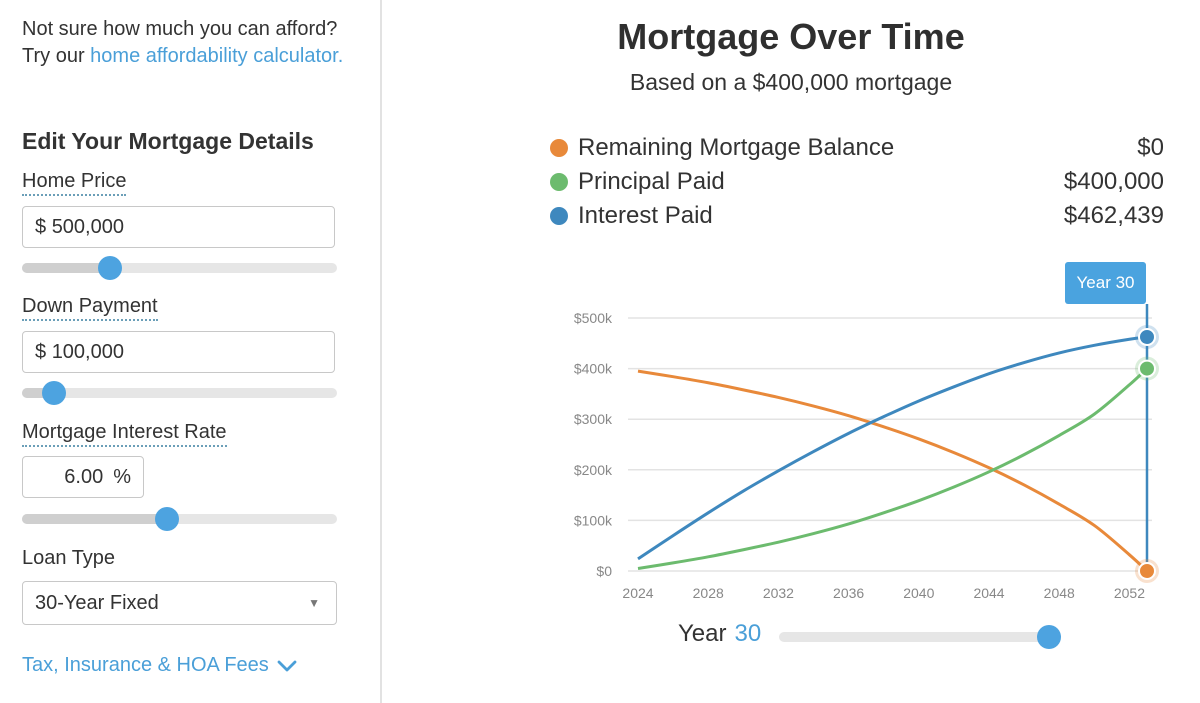 This screenshot has height=703, width=1200. Describe the element at coordinates (1129, 593) in the screenshot. I see `x-tick-label: 2052` at that location.